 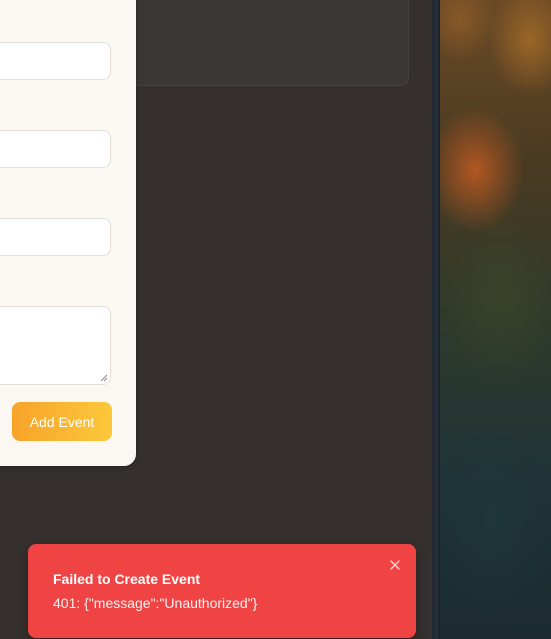 What do you see at coordinates (395, 565) in the screenshot?
I see `close-icon` at bounding box center [395, 565].